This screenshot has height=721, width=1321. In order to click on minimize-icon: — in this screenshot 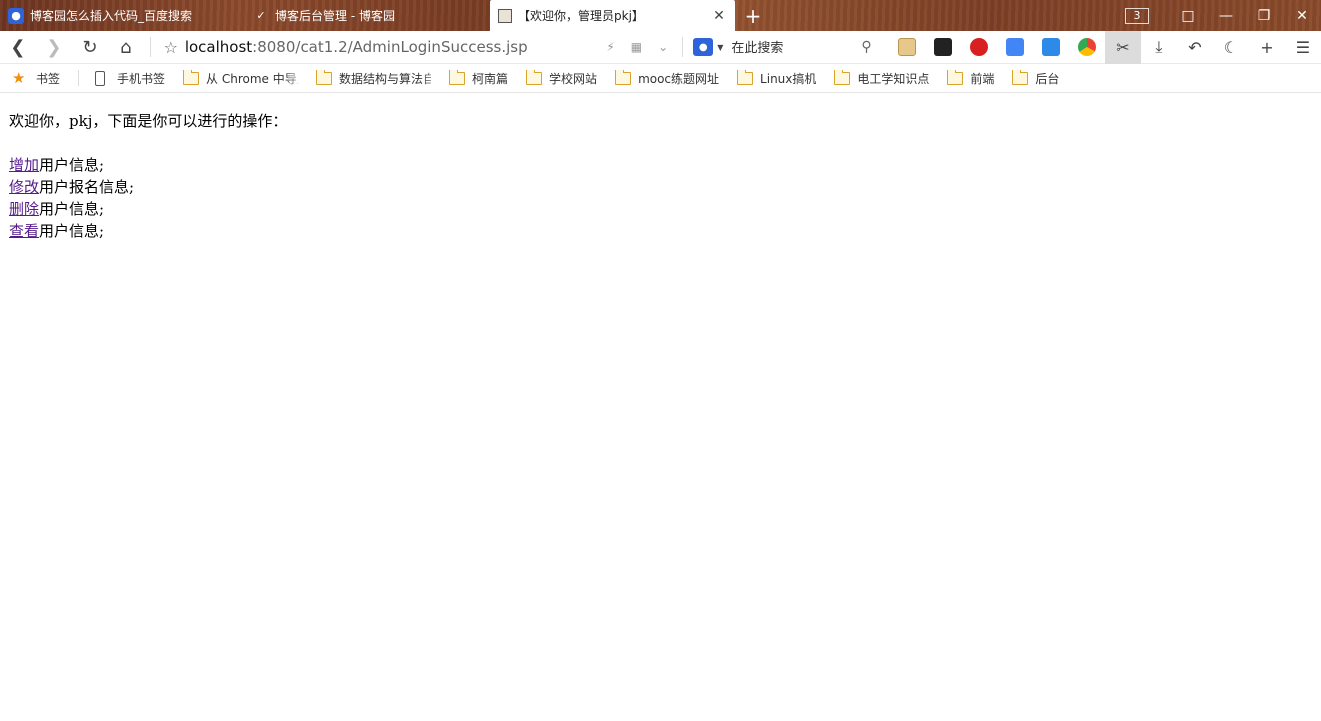, I will do `click(1226, 15)`.